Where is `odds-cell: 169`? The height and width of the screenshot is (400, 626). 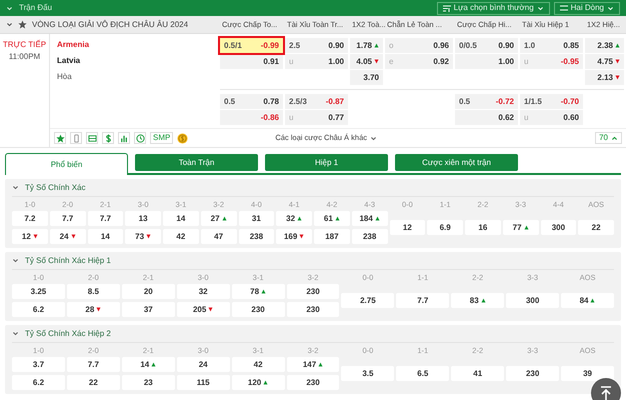
odds-cell: 169 is located at coordinates (294, 236).